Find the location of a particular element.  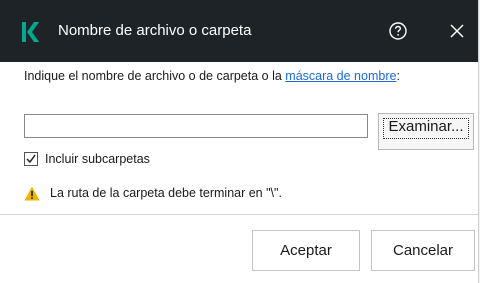

include-subfolders-label: Incluir subcarpetas is located at coordinates (97, 159).